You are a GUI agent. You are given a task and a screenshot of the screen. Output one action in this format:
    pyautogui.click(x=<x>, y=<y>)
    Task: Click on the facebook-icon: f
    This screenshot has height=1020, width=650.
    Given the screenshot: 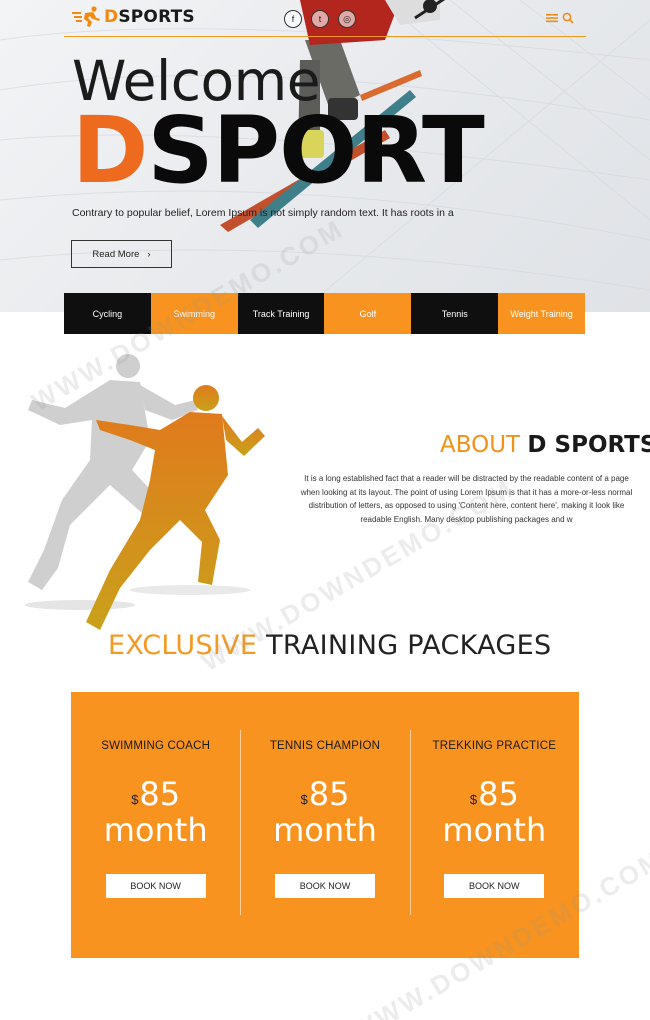 What is the action you would take?
    pyautogui.click(x=293, y=19)
    